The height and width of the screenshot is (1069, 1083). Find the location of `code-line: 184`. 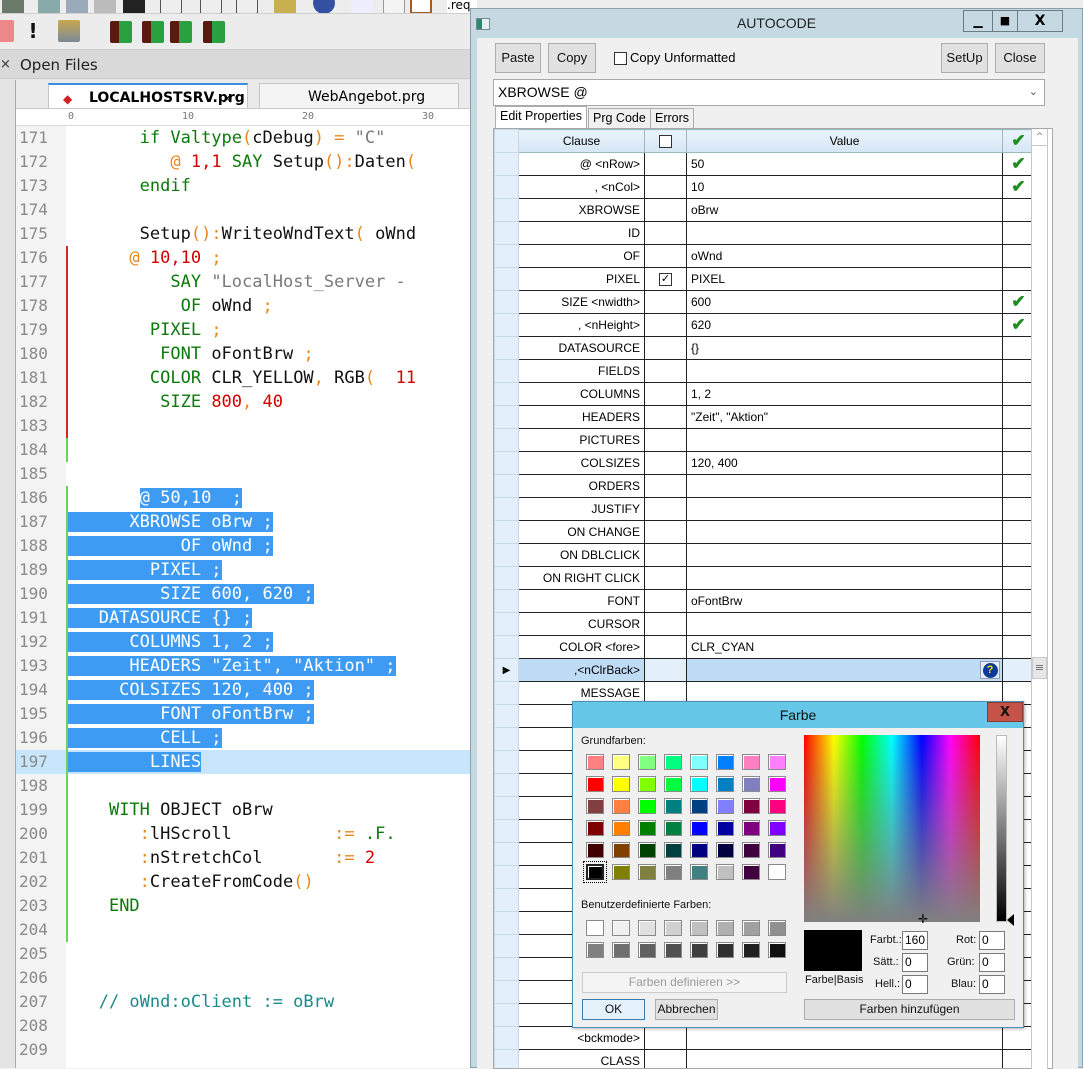

code-line: 184 is located at coordinates (244, 450).